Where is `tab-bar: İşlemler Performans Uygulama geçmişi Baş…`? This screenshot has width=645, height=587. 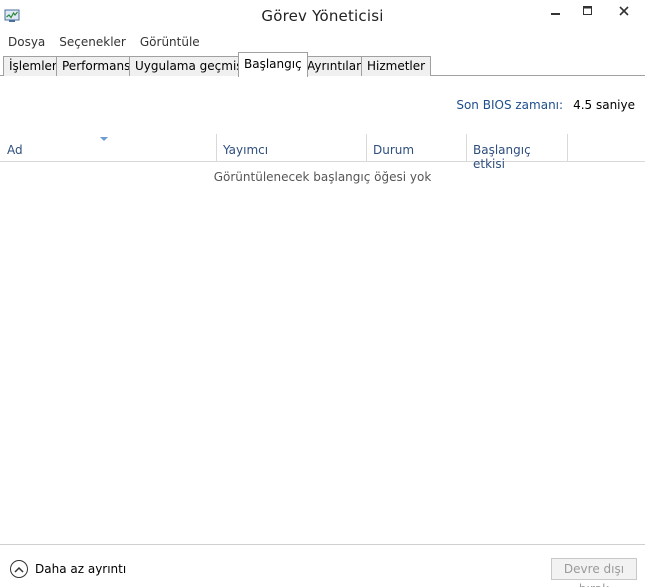
tab-bar: İşlemler Performans Uygulama geçmişi Baş… is located at coordinates (322, 64).